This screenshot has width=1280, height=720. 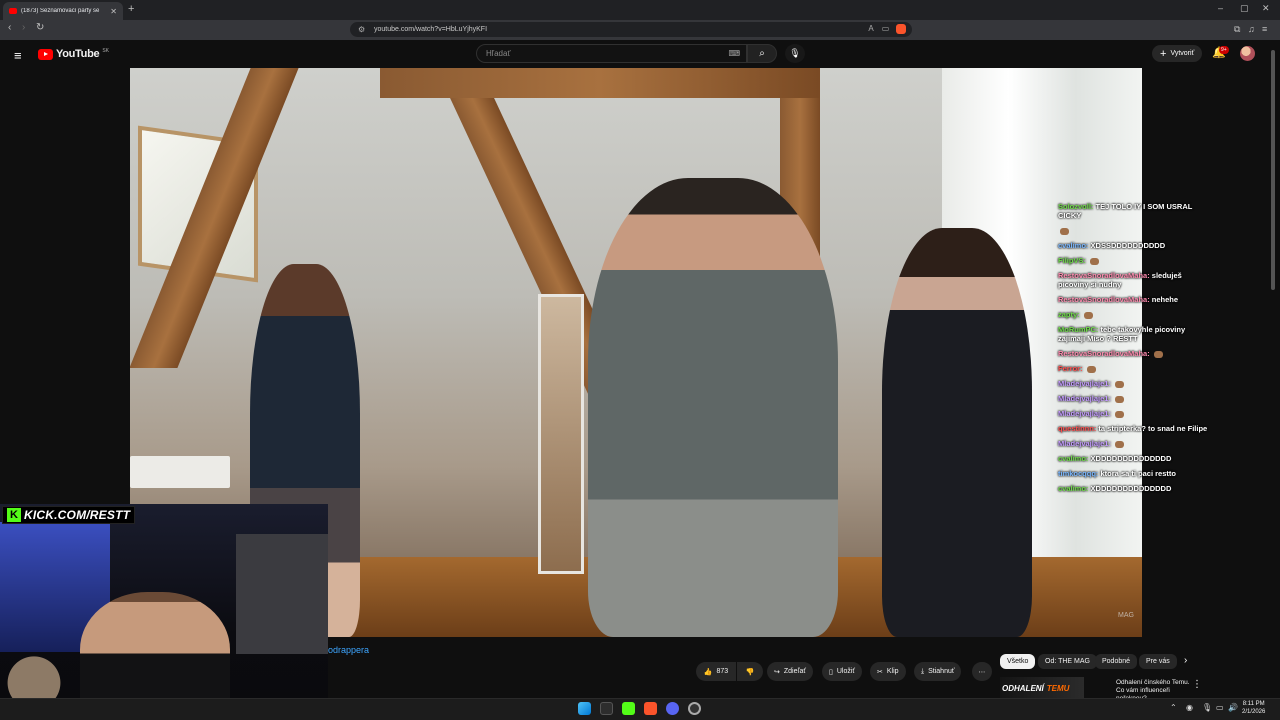 What do you see at coordinates (1266, 8) in the screenshot?
I see `close-window-button: ✕` at bounding box center [1266, 8].